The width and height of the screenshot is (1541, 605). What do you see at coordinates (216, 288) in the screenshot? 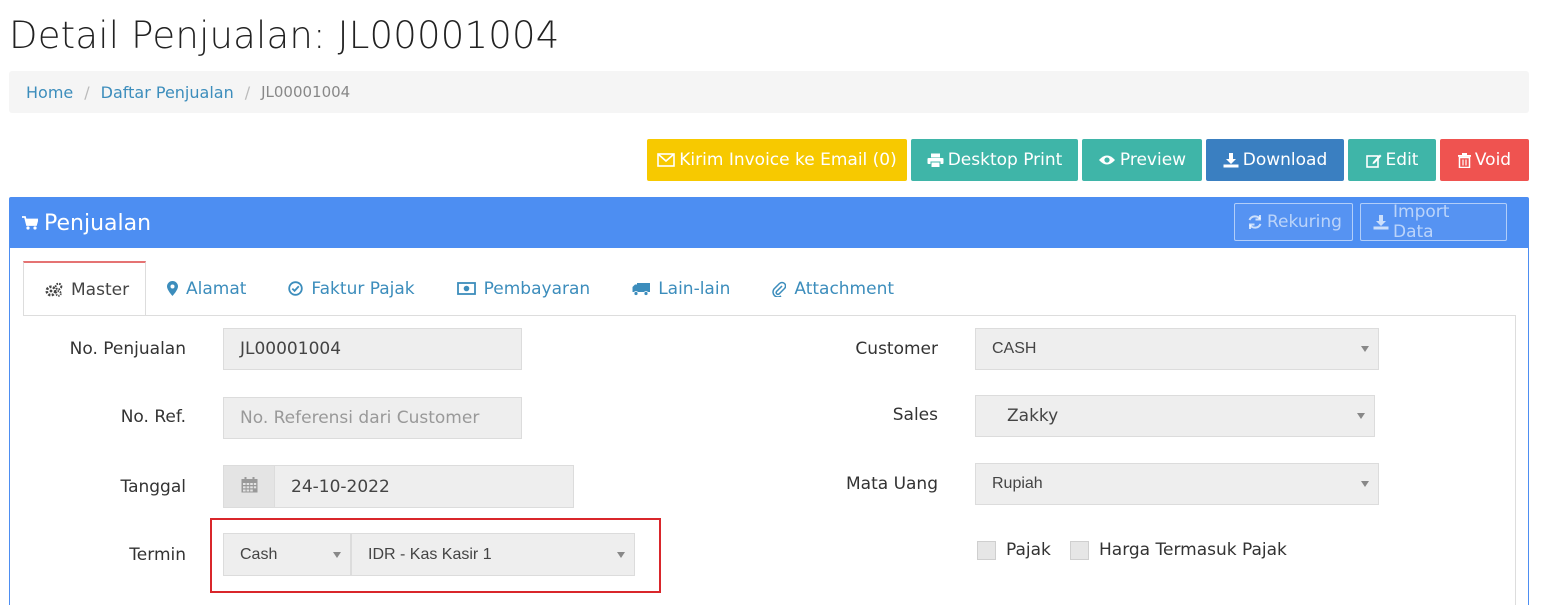
I see `tab-alamat-label: Alamat` at bounding box center [216, 288].